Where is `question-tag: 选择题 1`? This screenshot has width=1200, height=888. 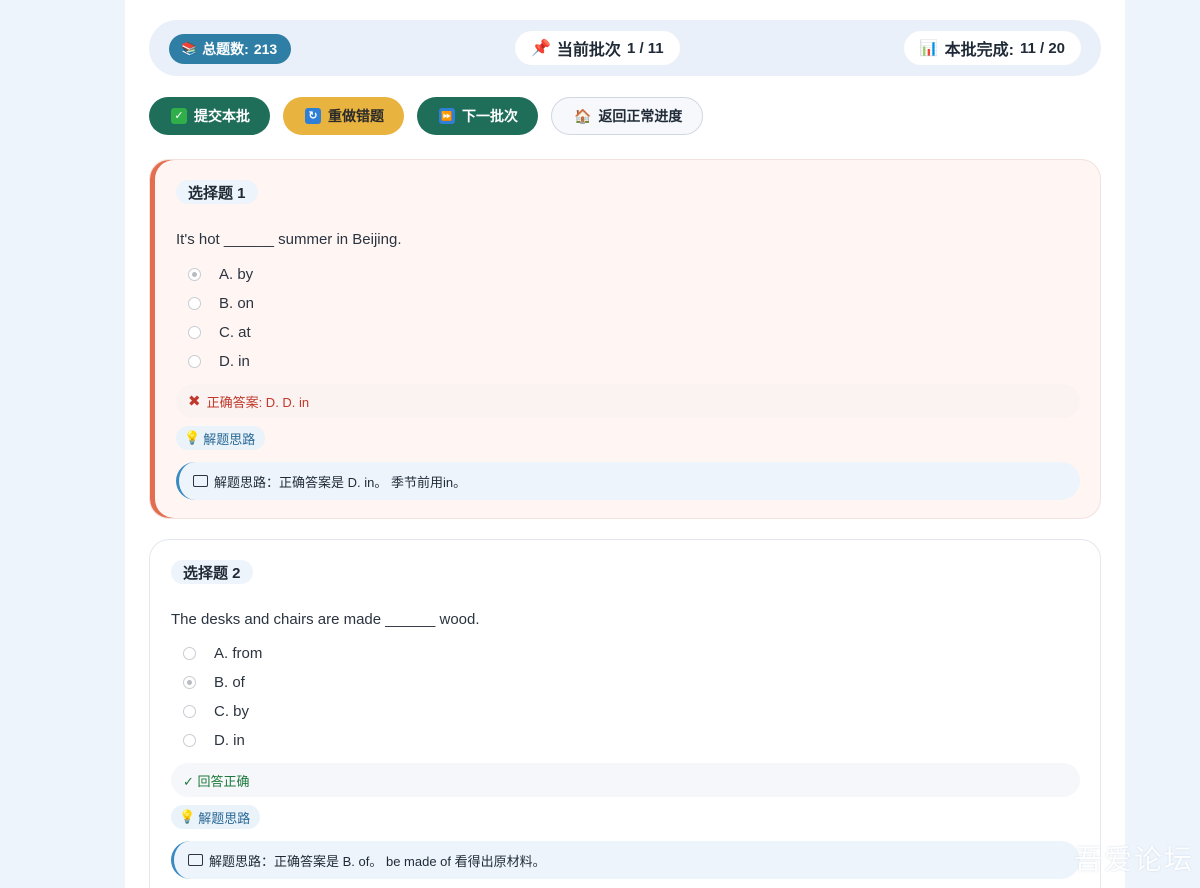 question-tag: 选择题 1 is located at coordinates (217, 192).